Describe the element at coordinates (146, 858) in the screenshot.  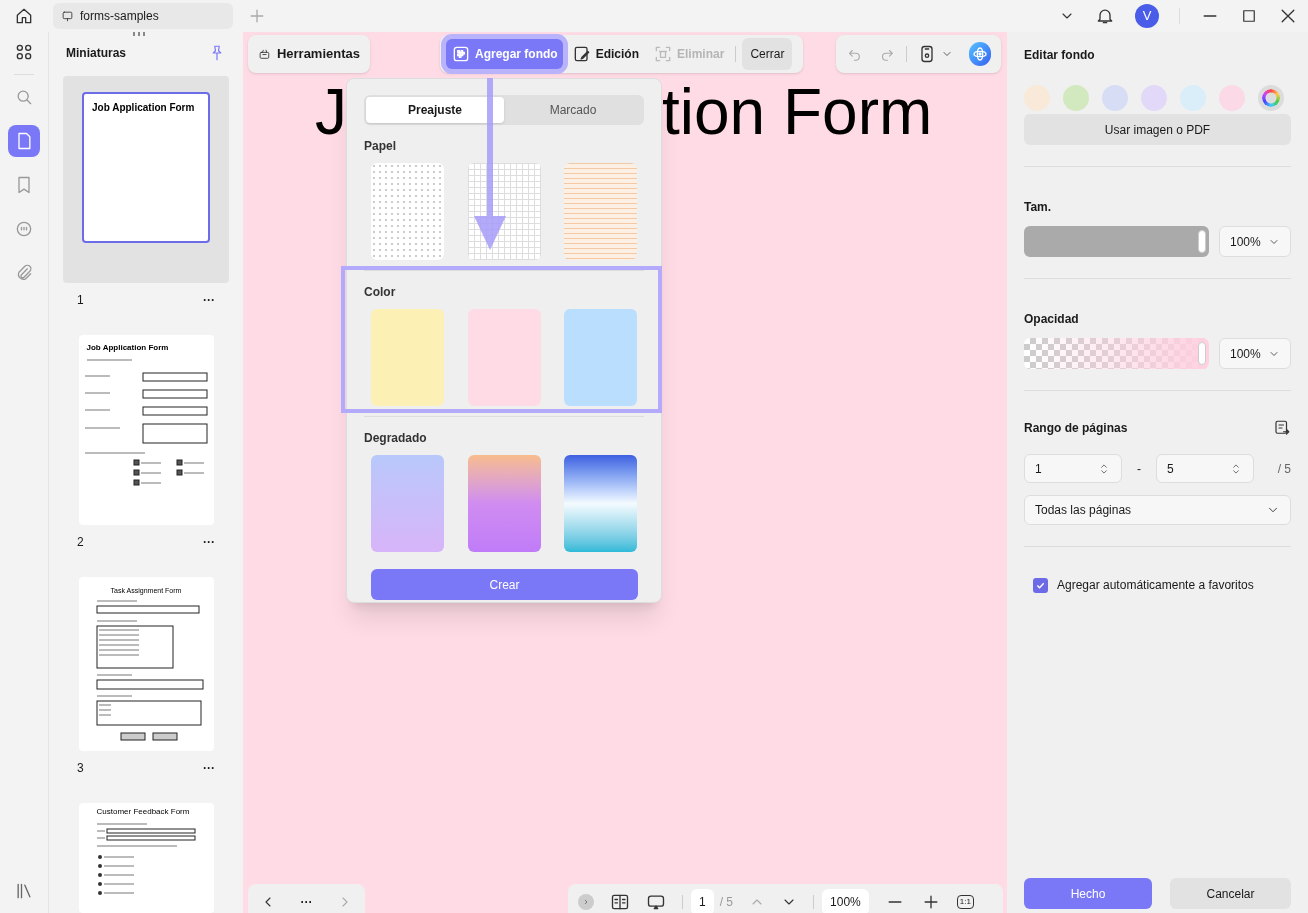
I see `page-thumbnail: Customer Feedback Form` at that location.